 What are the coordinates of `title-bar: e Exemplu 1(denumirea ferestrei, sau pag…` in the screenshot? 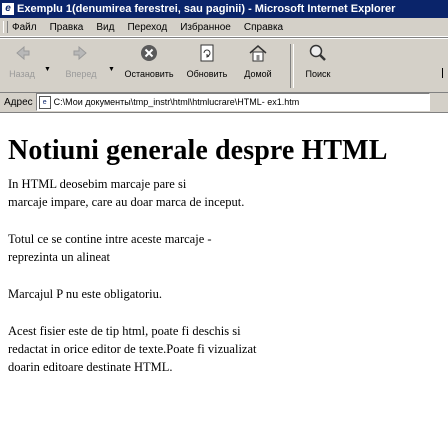 It's located at (224, 9).